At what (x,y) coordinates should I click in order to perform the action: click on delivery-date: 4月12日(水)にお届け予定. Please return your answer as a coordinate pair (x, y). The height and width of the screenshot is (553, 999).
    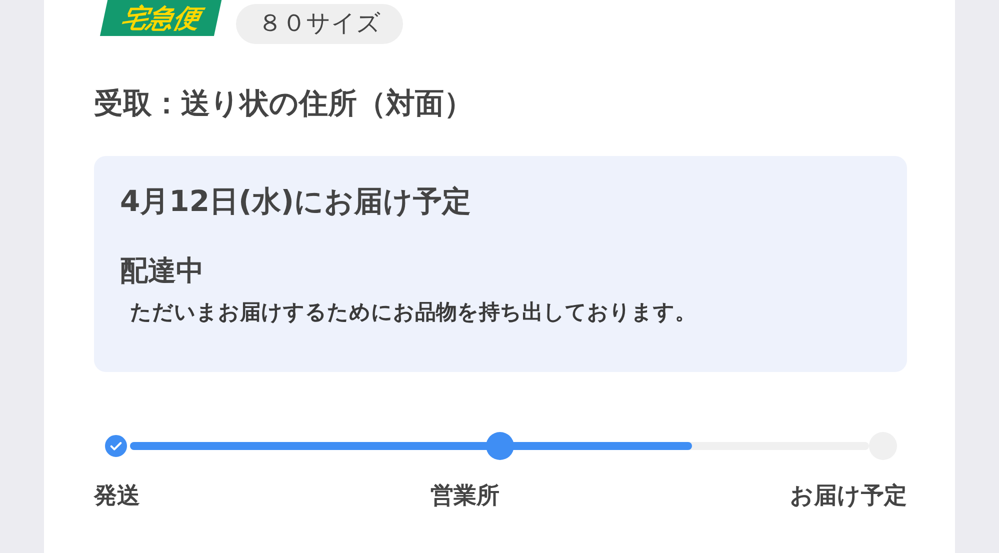
    Looking at the image, I should click on (296, 201).